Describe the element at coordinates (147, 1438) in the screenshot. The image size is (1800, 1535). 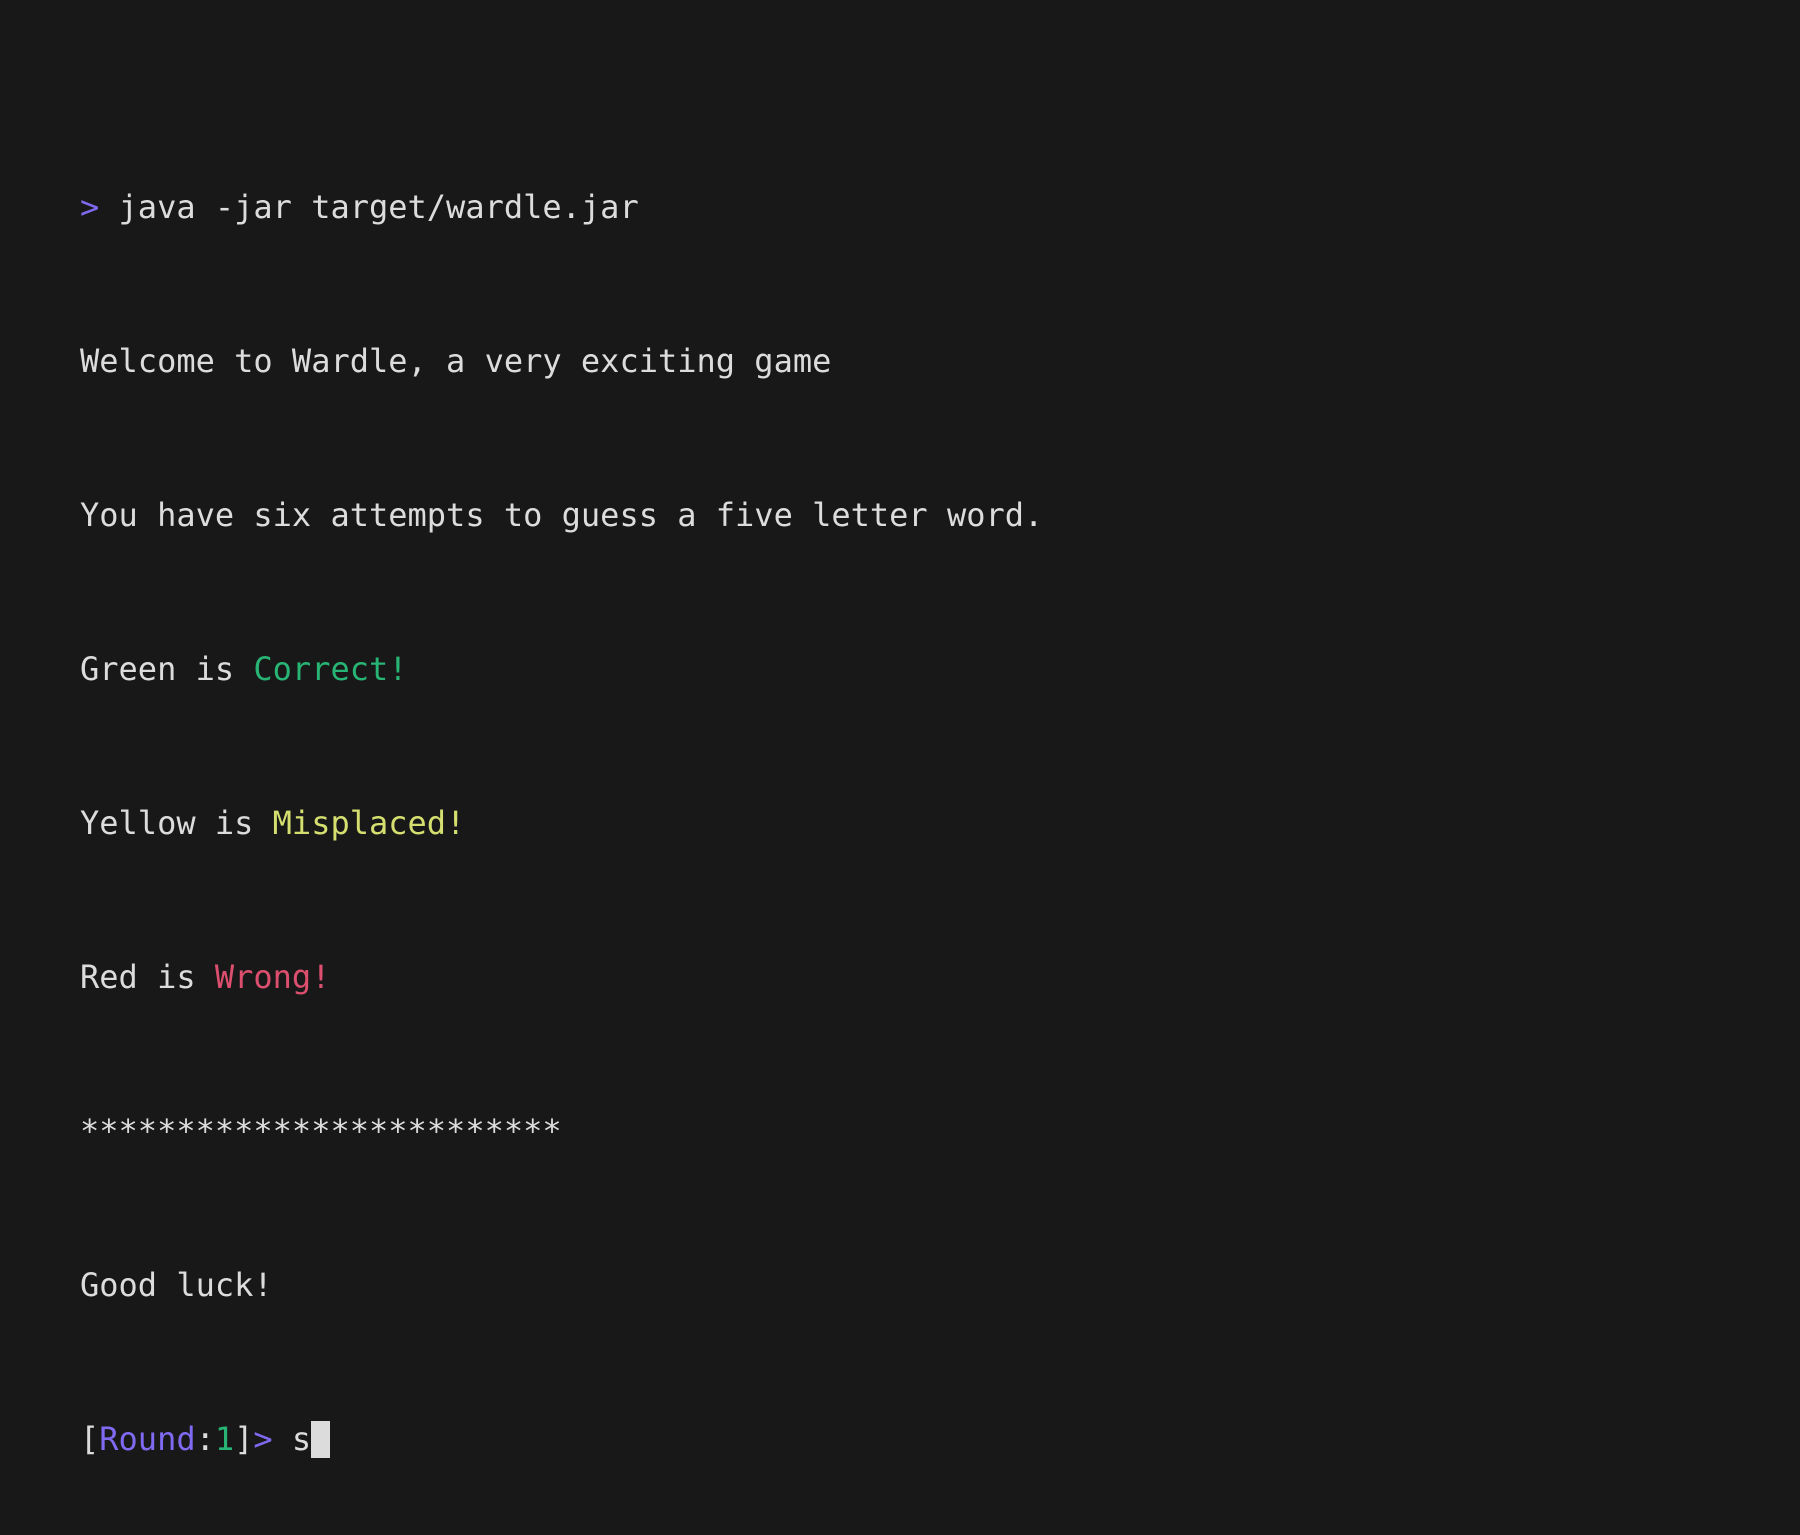
I see `round-label: Round` at that location.